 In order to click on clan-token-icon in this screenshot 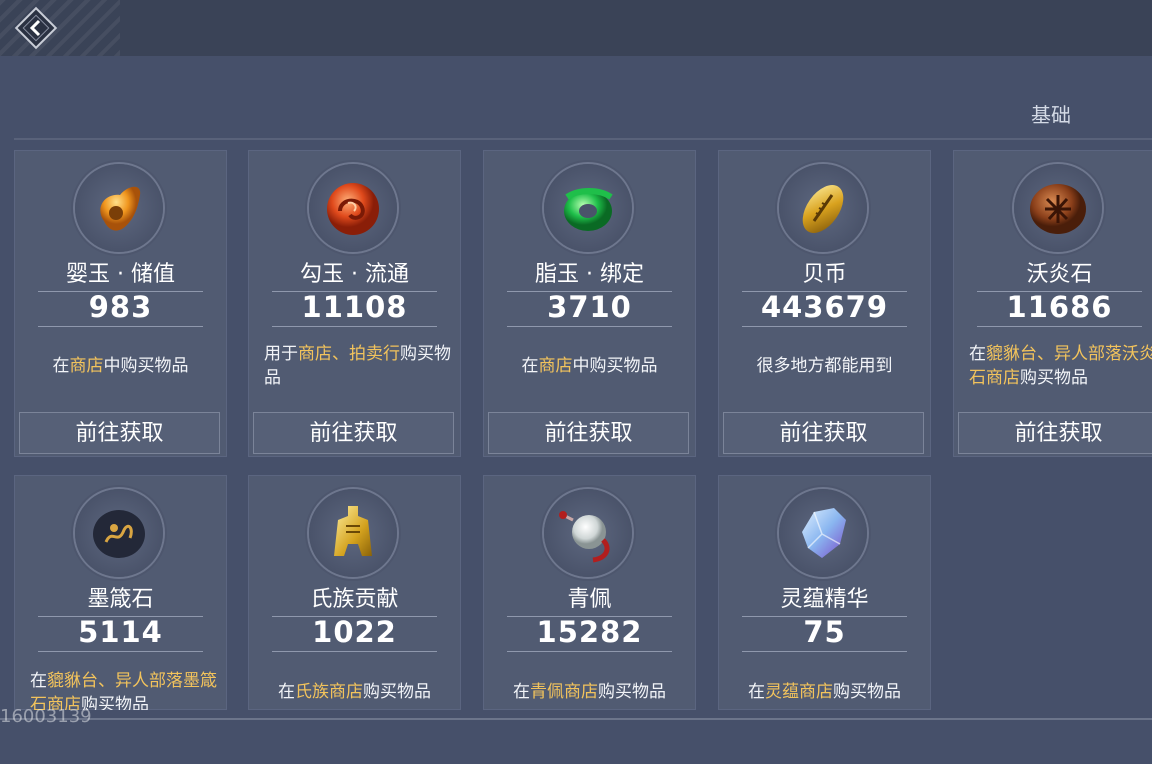, I will do `click(353, 531)`.